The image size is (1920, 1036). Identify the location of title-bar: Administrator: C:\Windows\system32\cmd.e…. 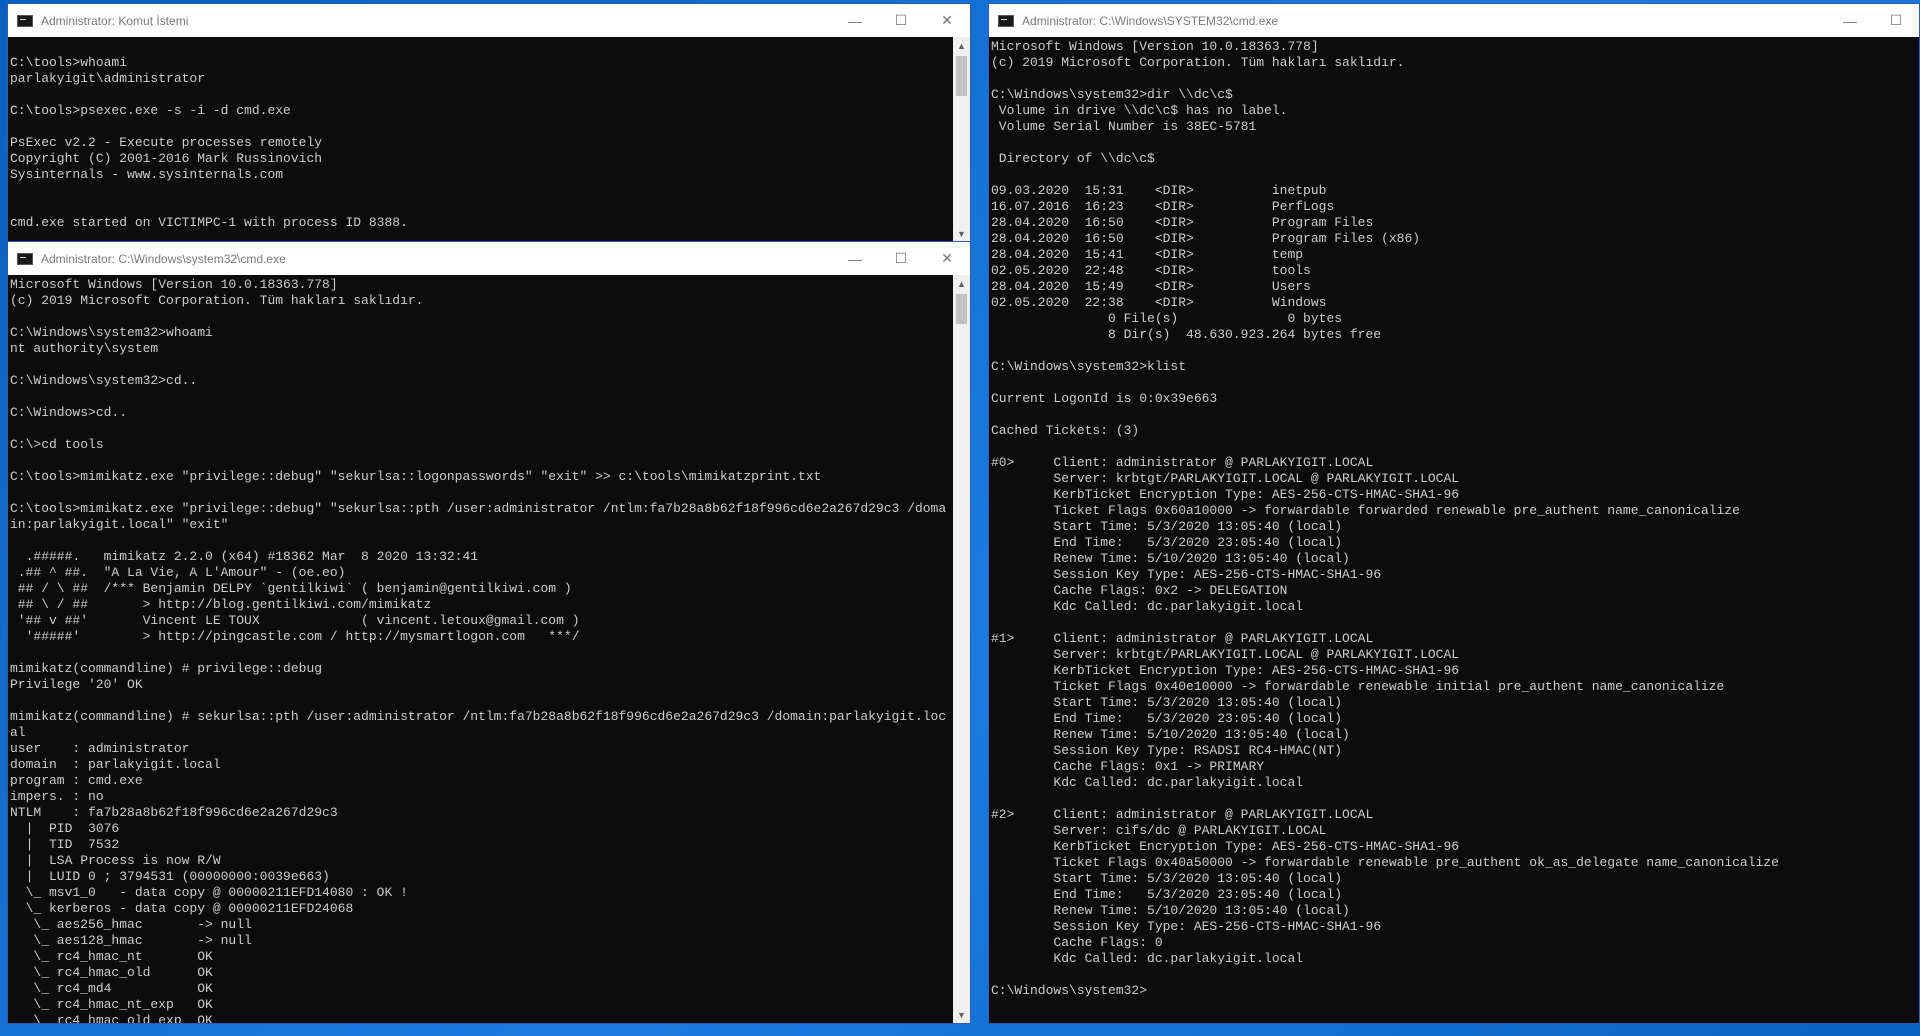
(489, 258).